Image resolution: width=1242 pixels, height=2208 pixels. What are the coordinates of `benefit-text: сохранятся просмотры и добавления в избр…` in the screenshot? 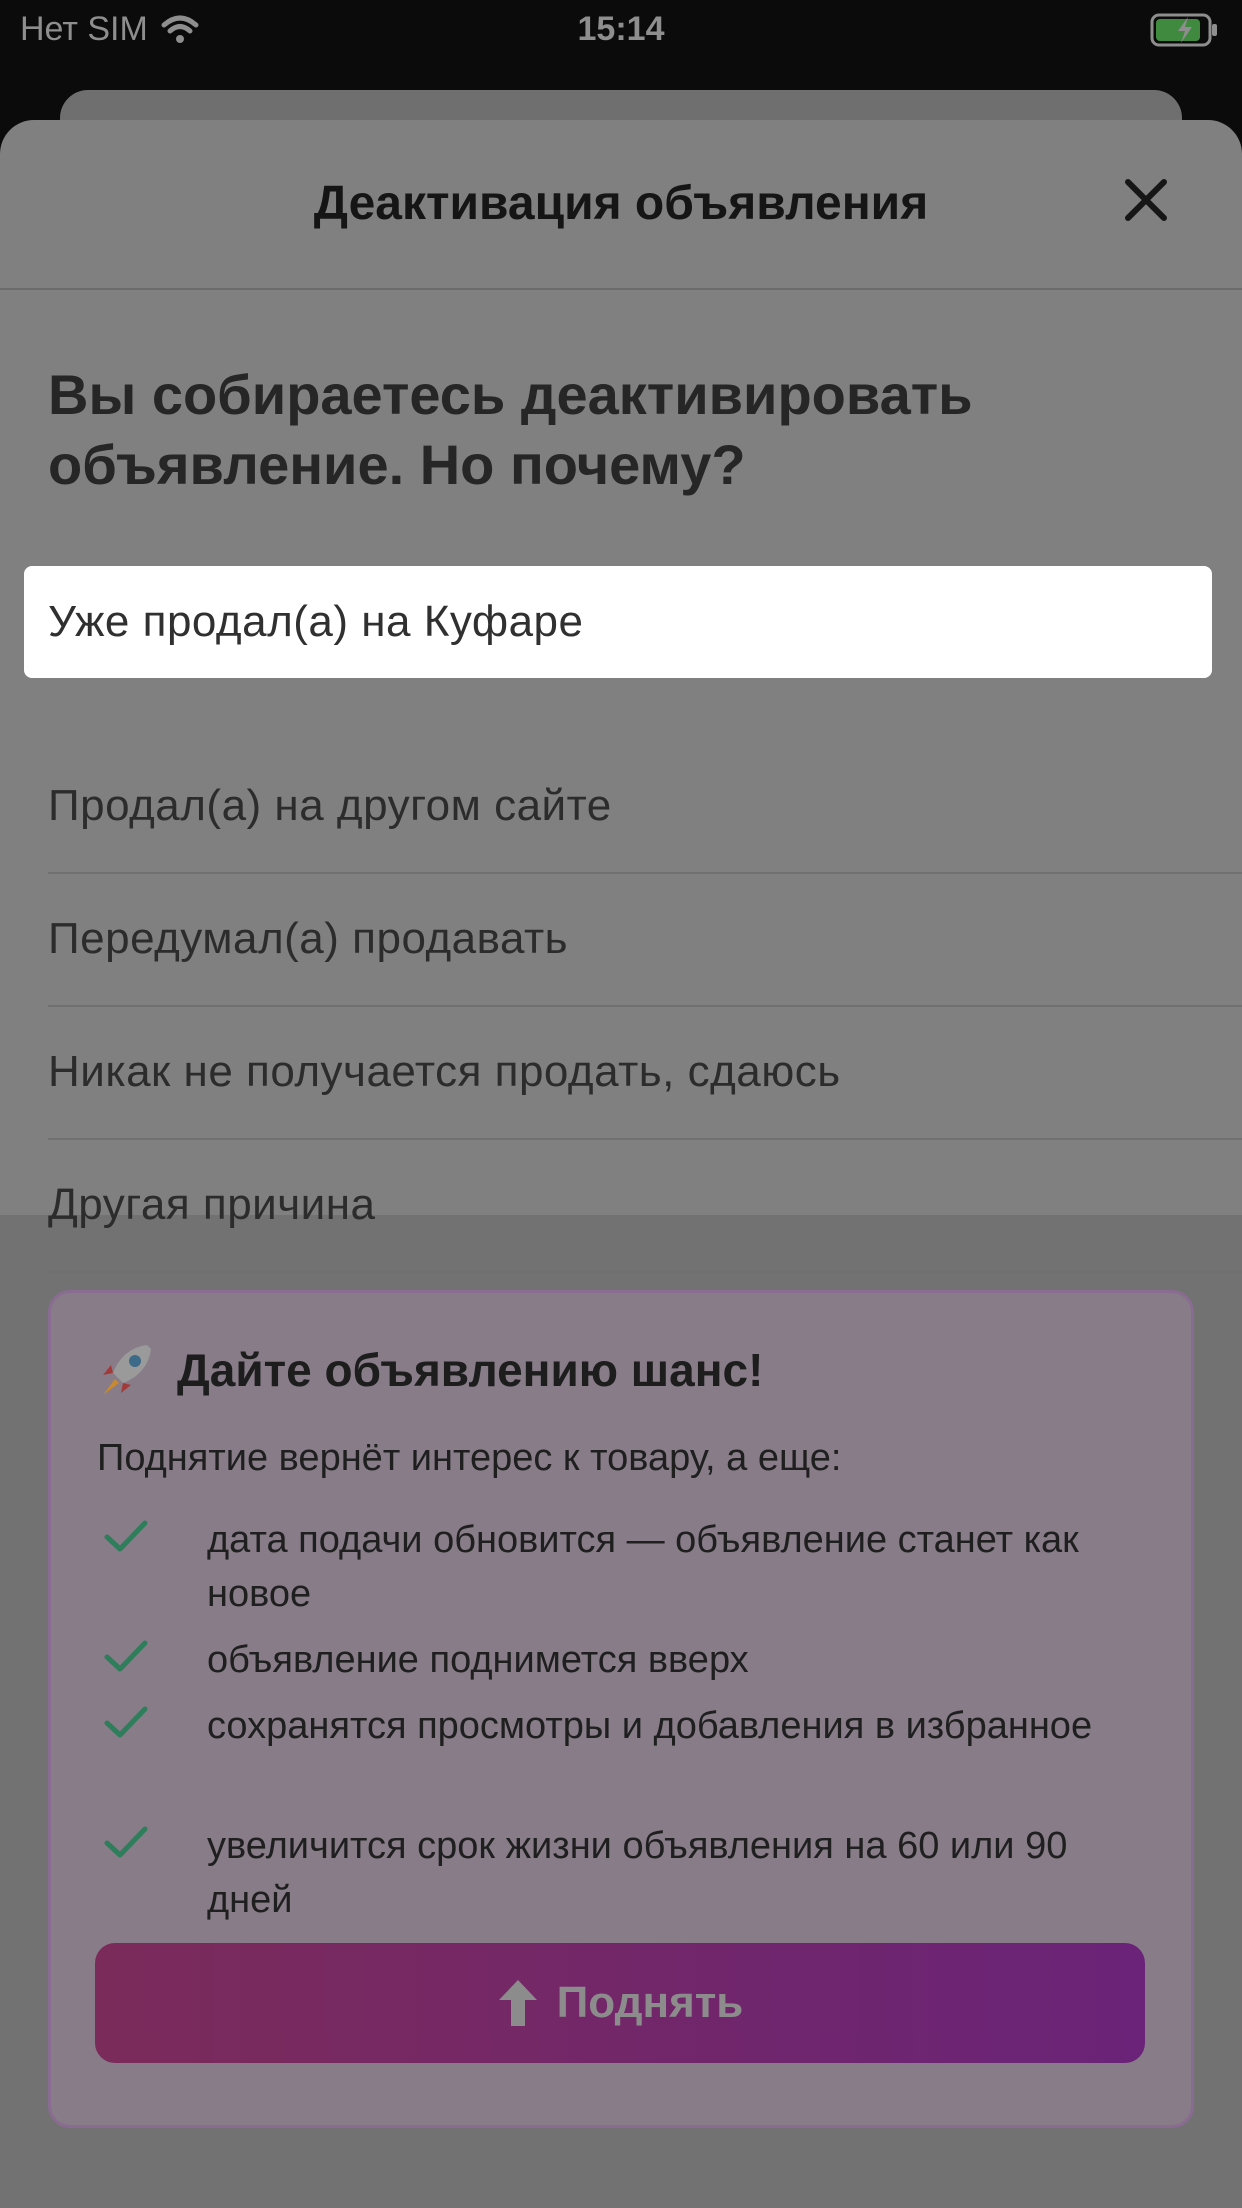 It's located at (650, 1726).